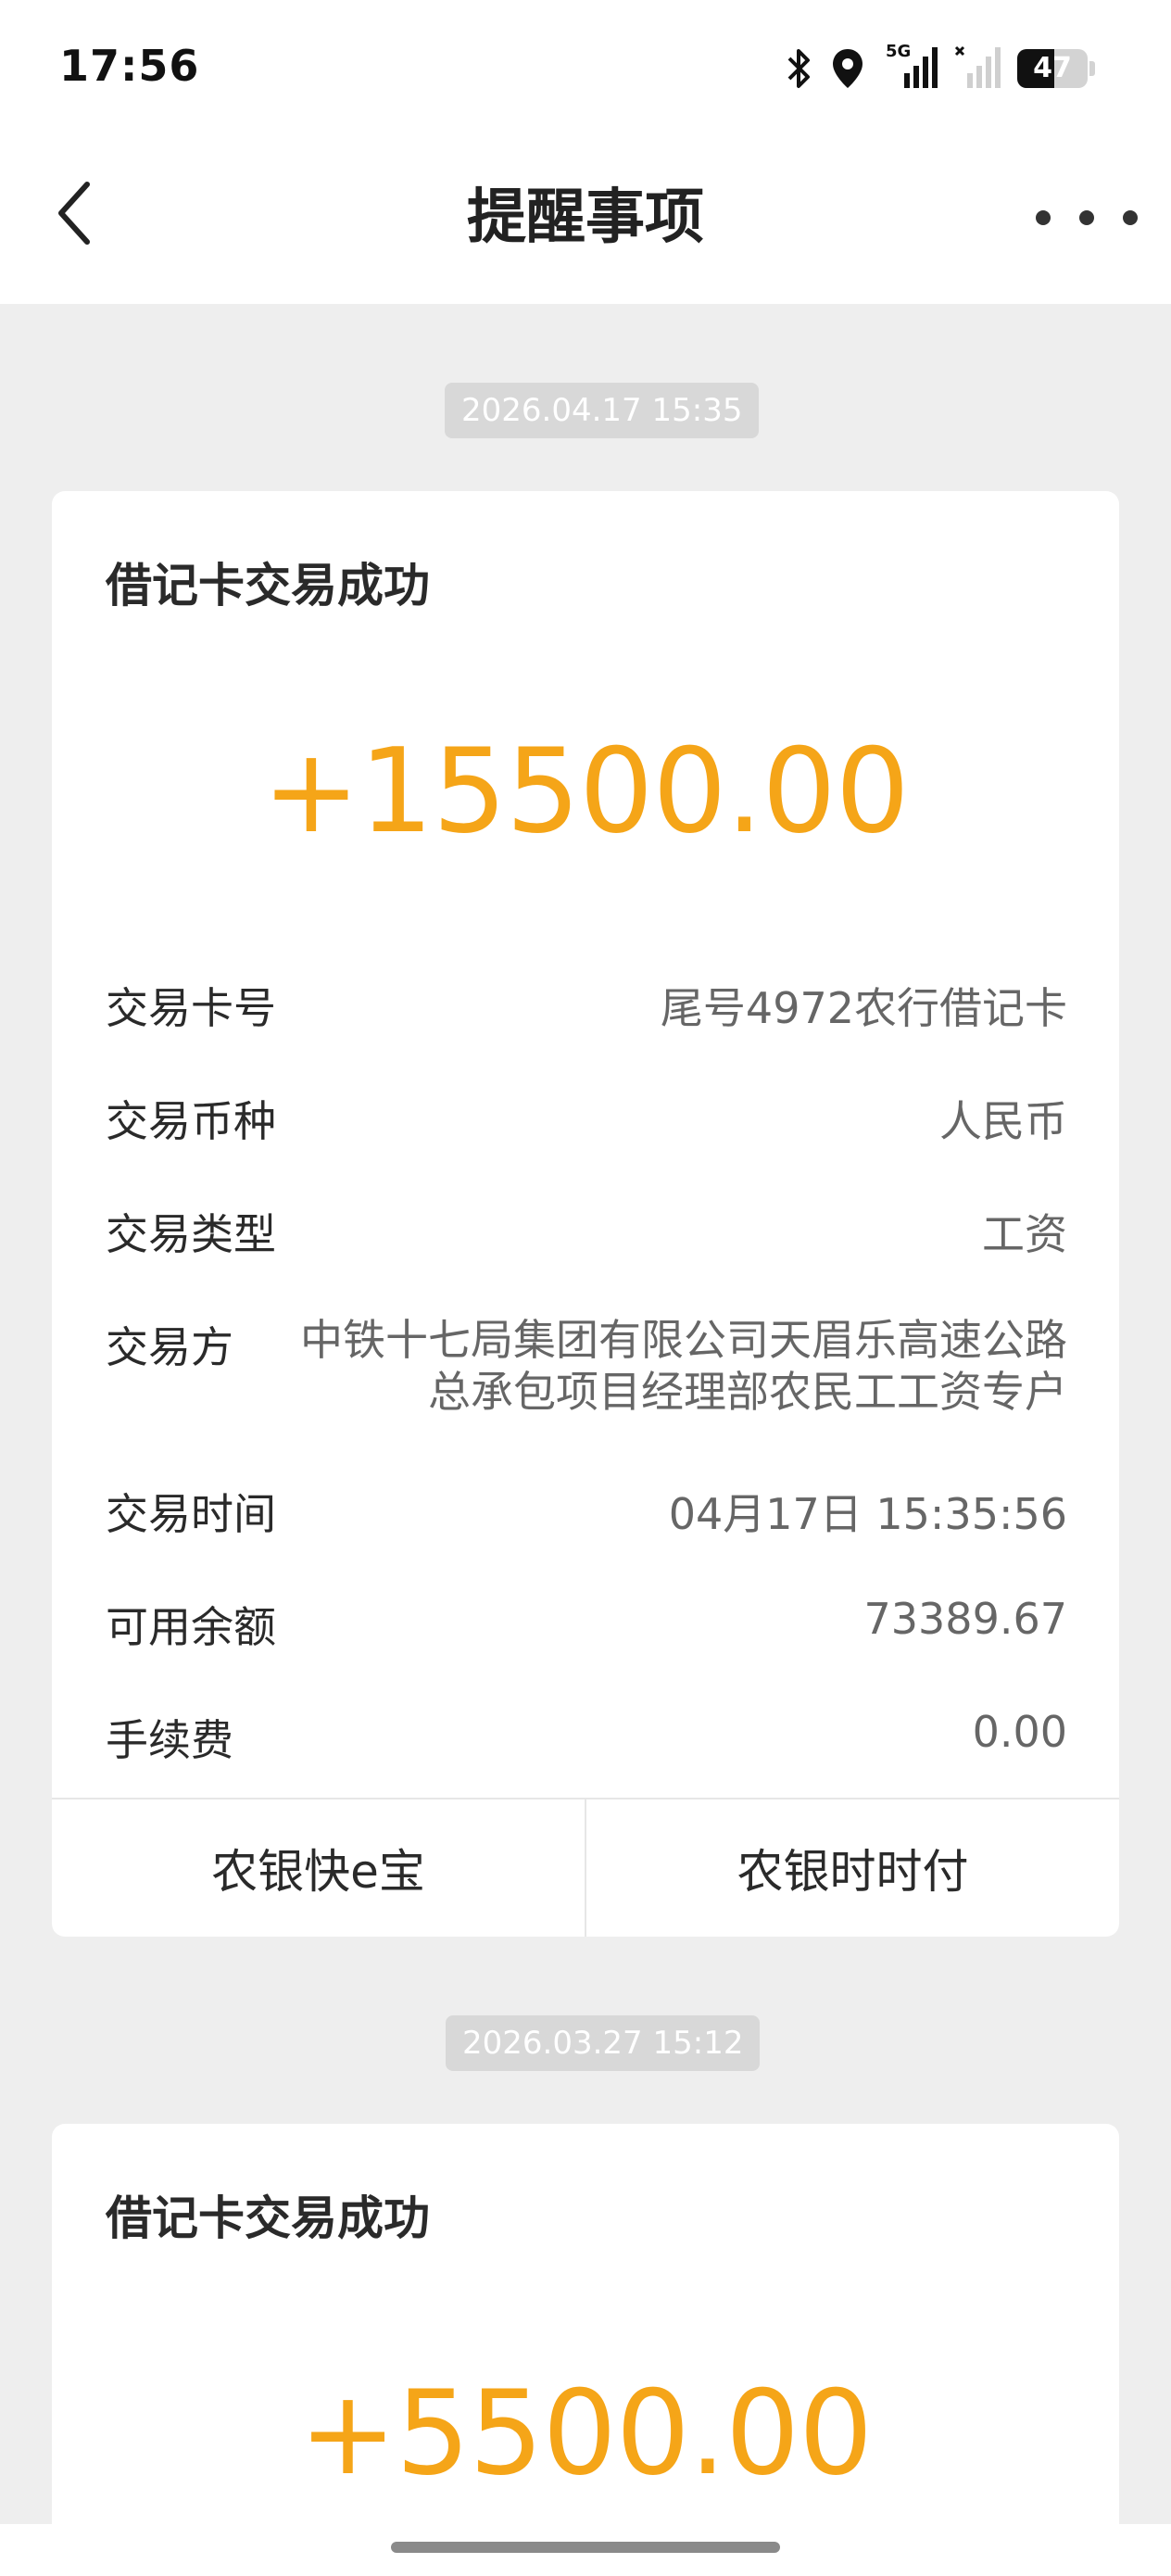  I want to click on status-time: 17:56, so click(130, 66).